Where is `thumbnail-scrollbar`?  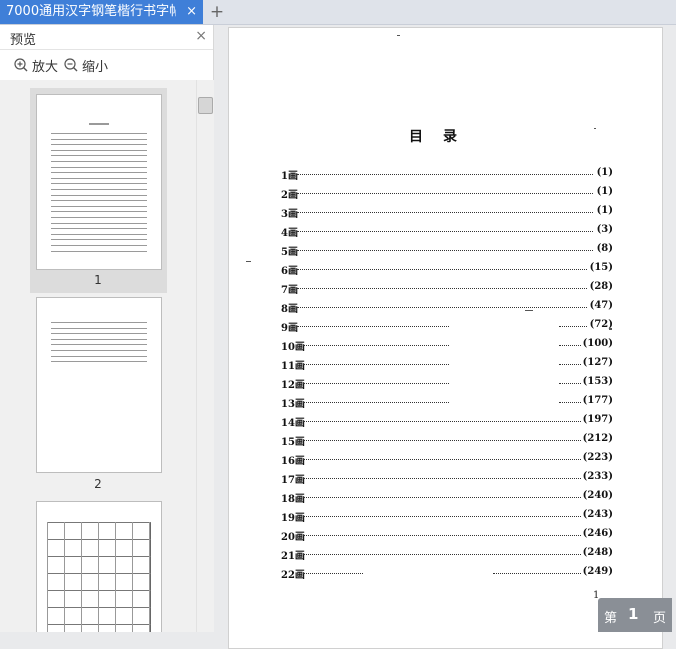
thumbnail-scrollbar is located at coordinates (205, 356).